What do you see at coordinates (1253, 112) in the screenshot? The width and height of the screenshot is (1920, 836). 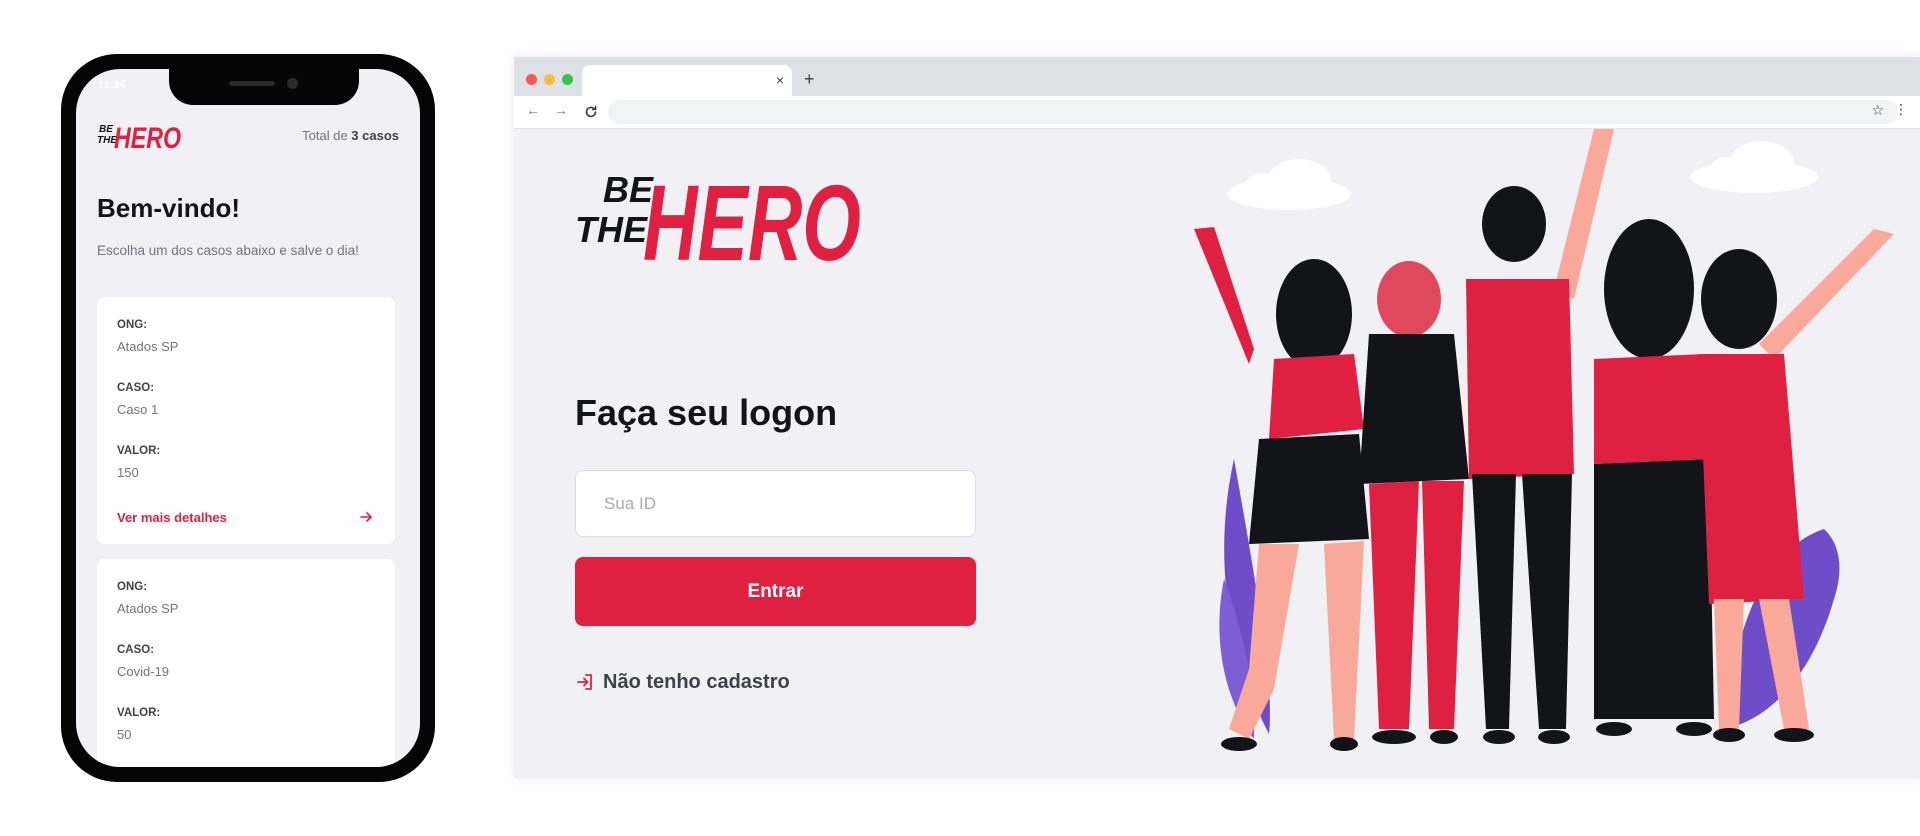 I see `address-bar` at bounding box center [1253, 112].